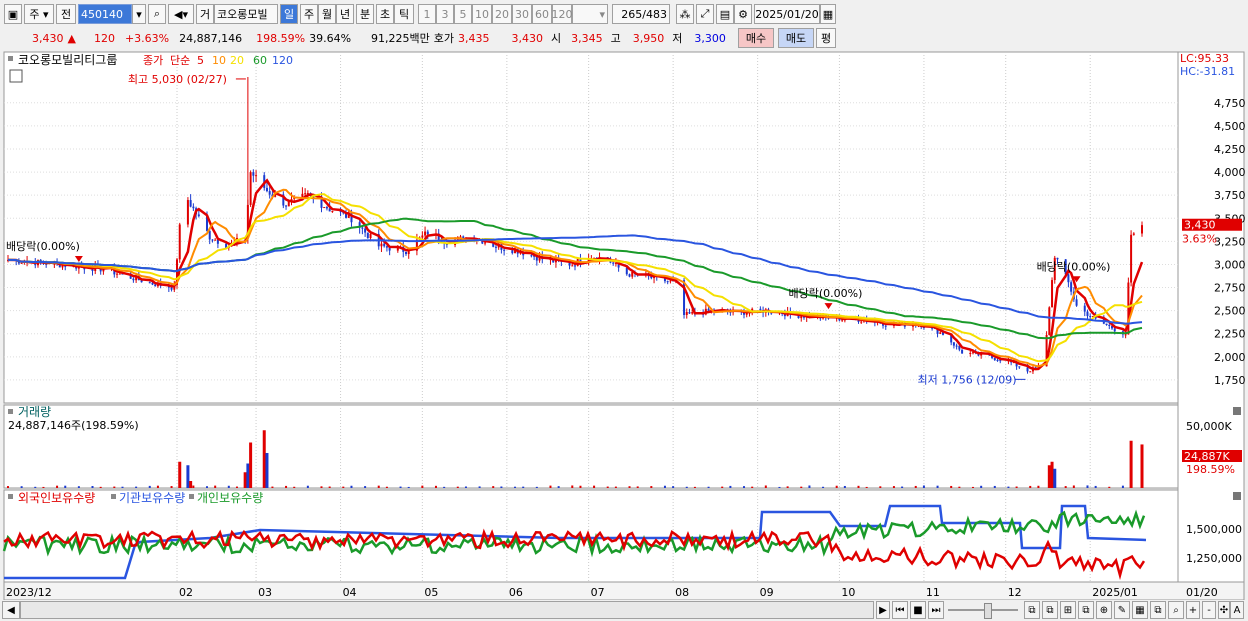 This screenshot has width=1248, height=621. What do you see at coordinates (542, 14) in the screenshot?
I see `interval-60: 60` at bounding box center [542, 14].